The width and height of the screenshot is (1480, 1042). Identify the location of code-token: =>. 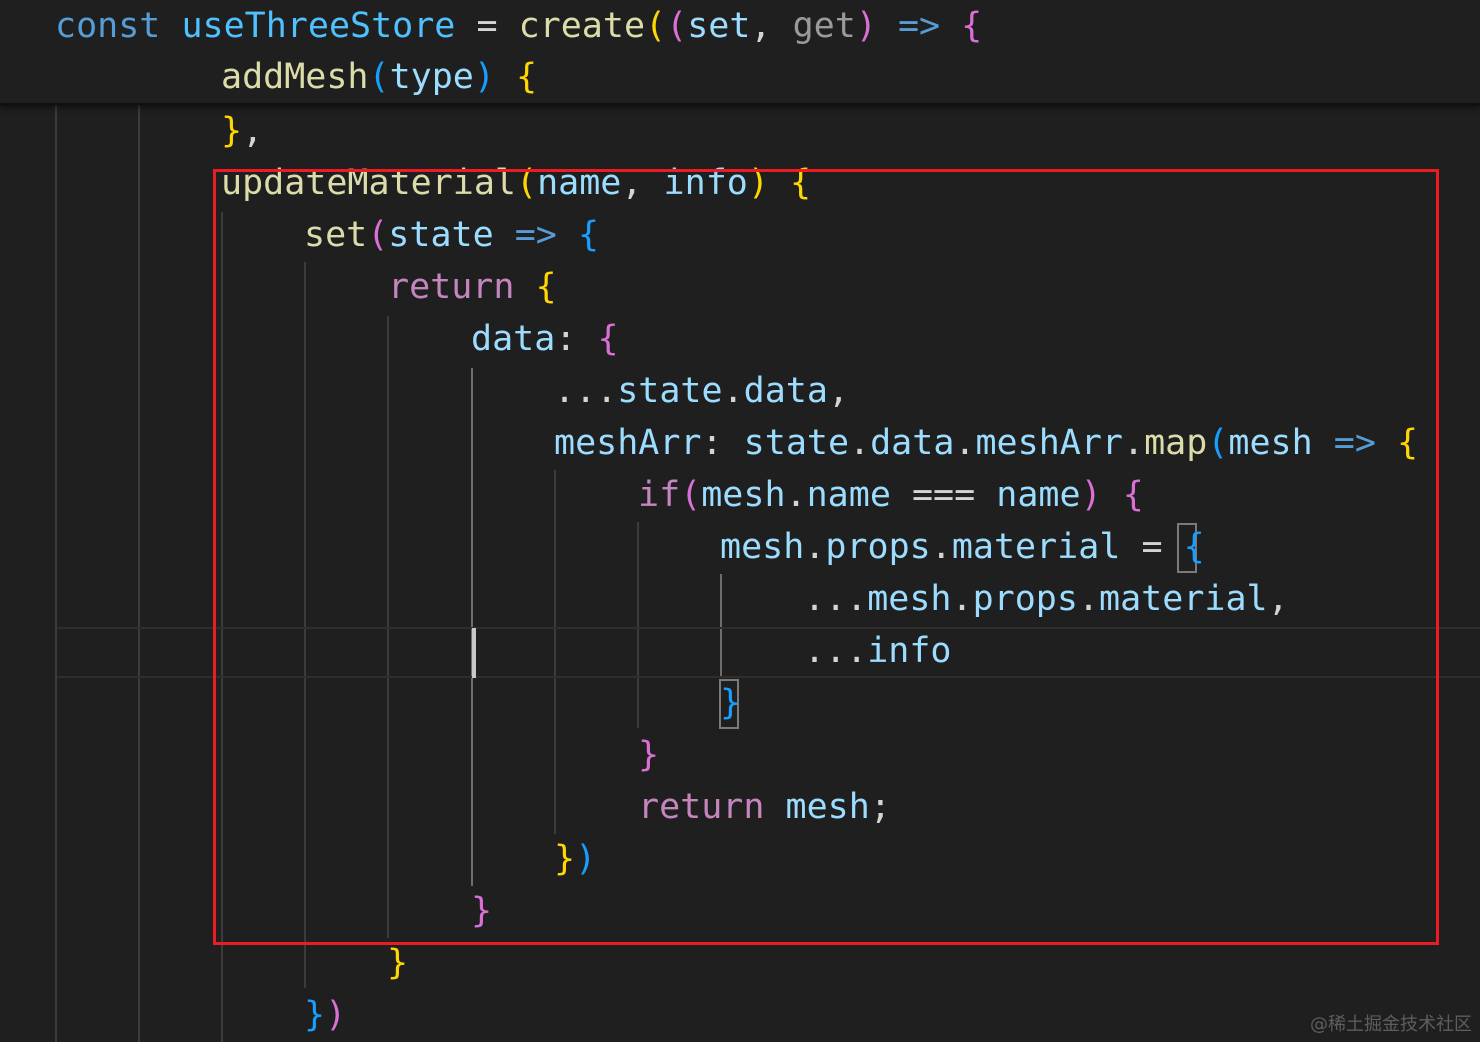
(929, 26).